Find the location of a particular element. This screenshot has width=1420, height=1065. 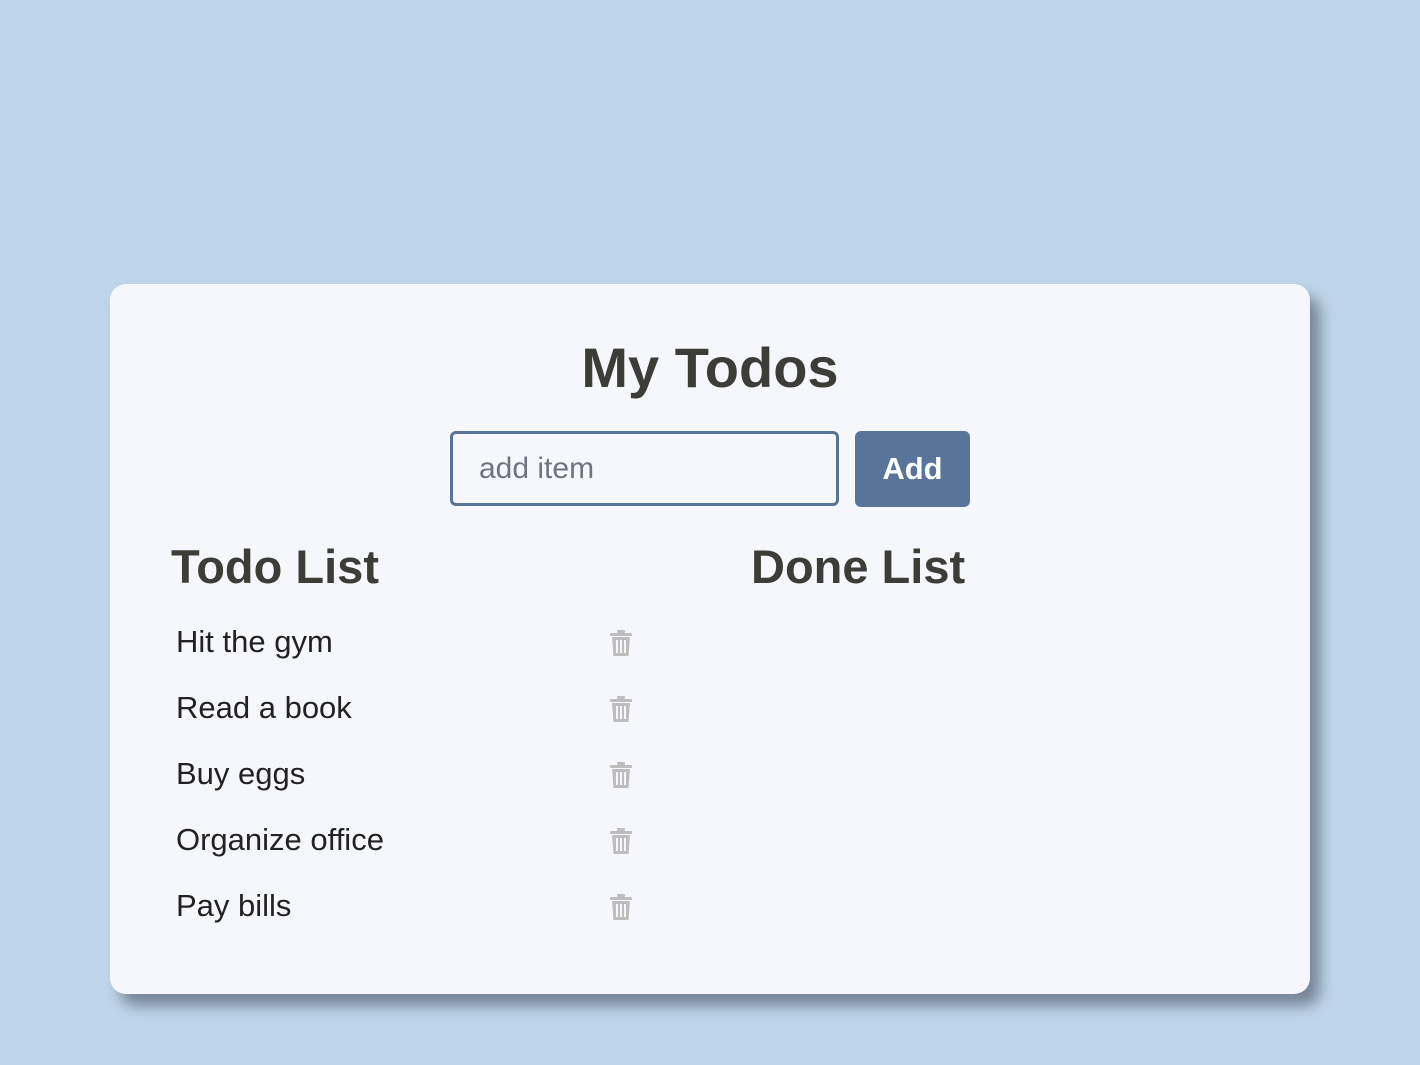

todo-item: Read a book is located at coordinates (411, 708).